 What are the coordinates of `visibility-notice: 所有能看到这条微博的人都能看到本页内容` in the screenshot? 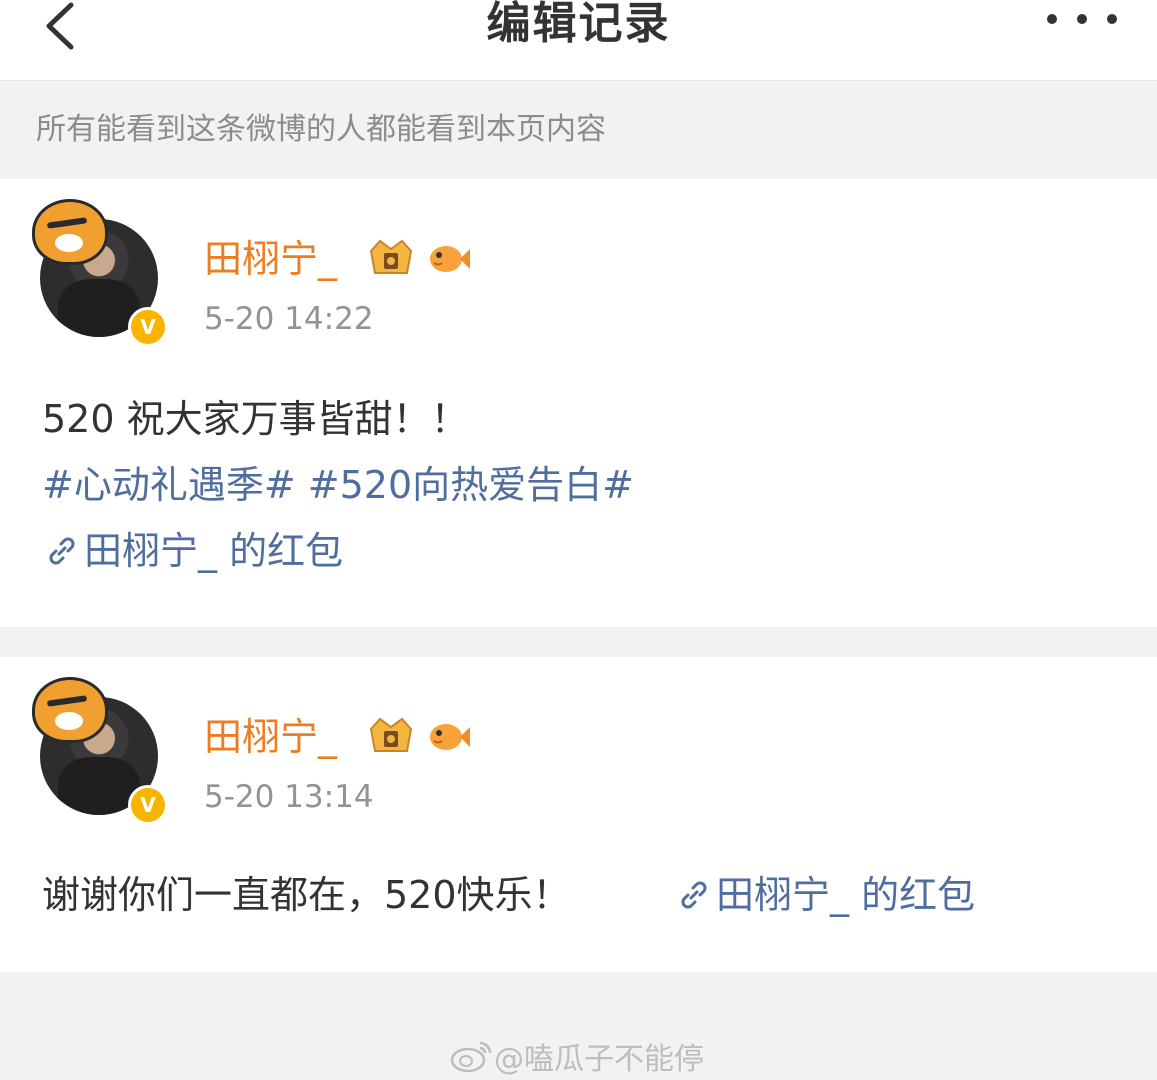 It's located at (578, 130).